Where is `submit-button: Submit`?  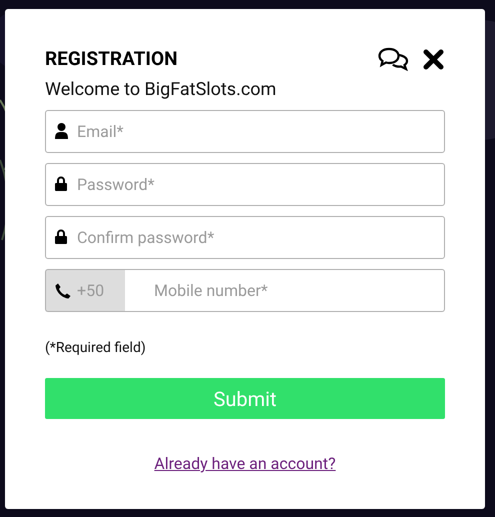 submit-button: Submit is located at coordinates (245, 398).